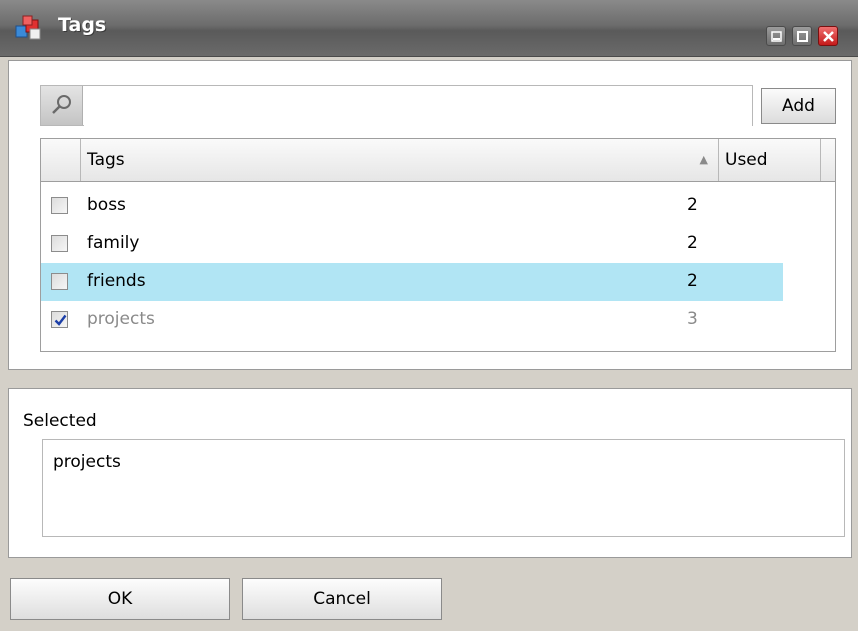 This screenshot has height=631, width=858. I want to click on header-used-column: Used, so click(770, 160).